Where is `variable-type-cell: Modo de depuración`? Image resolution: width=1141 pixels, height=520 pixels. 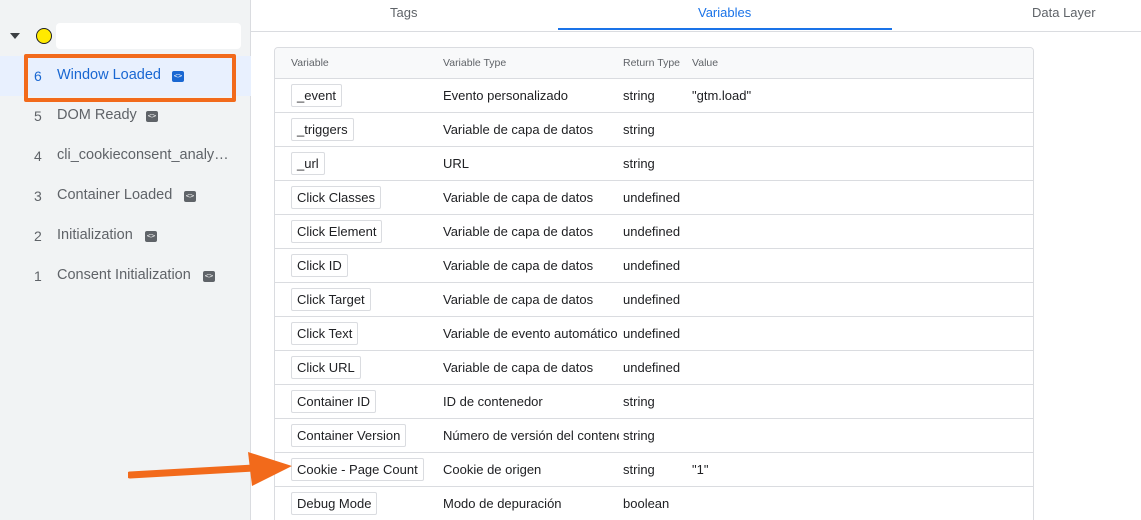
variable-type-cell: Modo de depuración is located at coordinates (502, 503).